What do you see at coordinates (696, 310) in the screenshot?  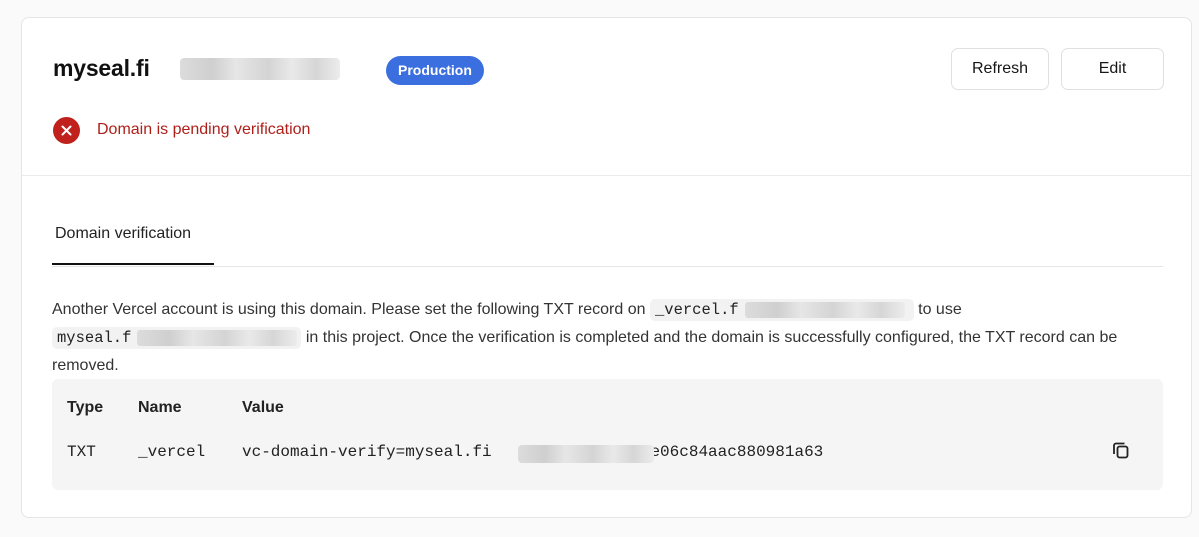 I see `txt-host-visible: _vercel.f` at bounding box center [696, 310].